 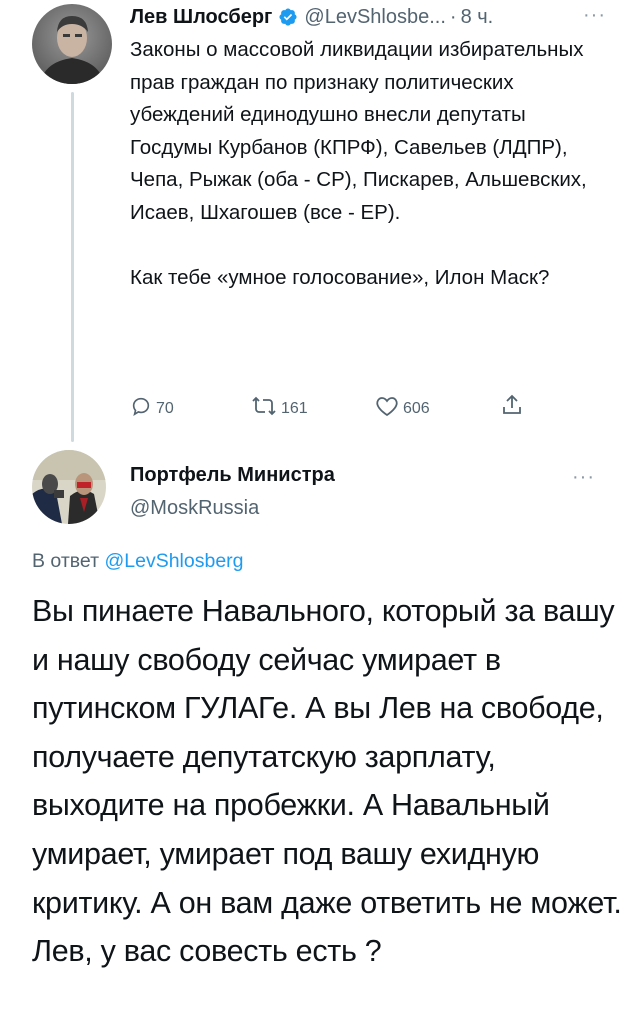 What do you see at coordinates (416, 408) in the screenshot?
I see `like-count: 606` at bounding box center [416, 408].